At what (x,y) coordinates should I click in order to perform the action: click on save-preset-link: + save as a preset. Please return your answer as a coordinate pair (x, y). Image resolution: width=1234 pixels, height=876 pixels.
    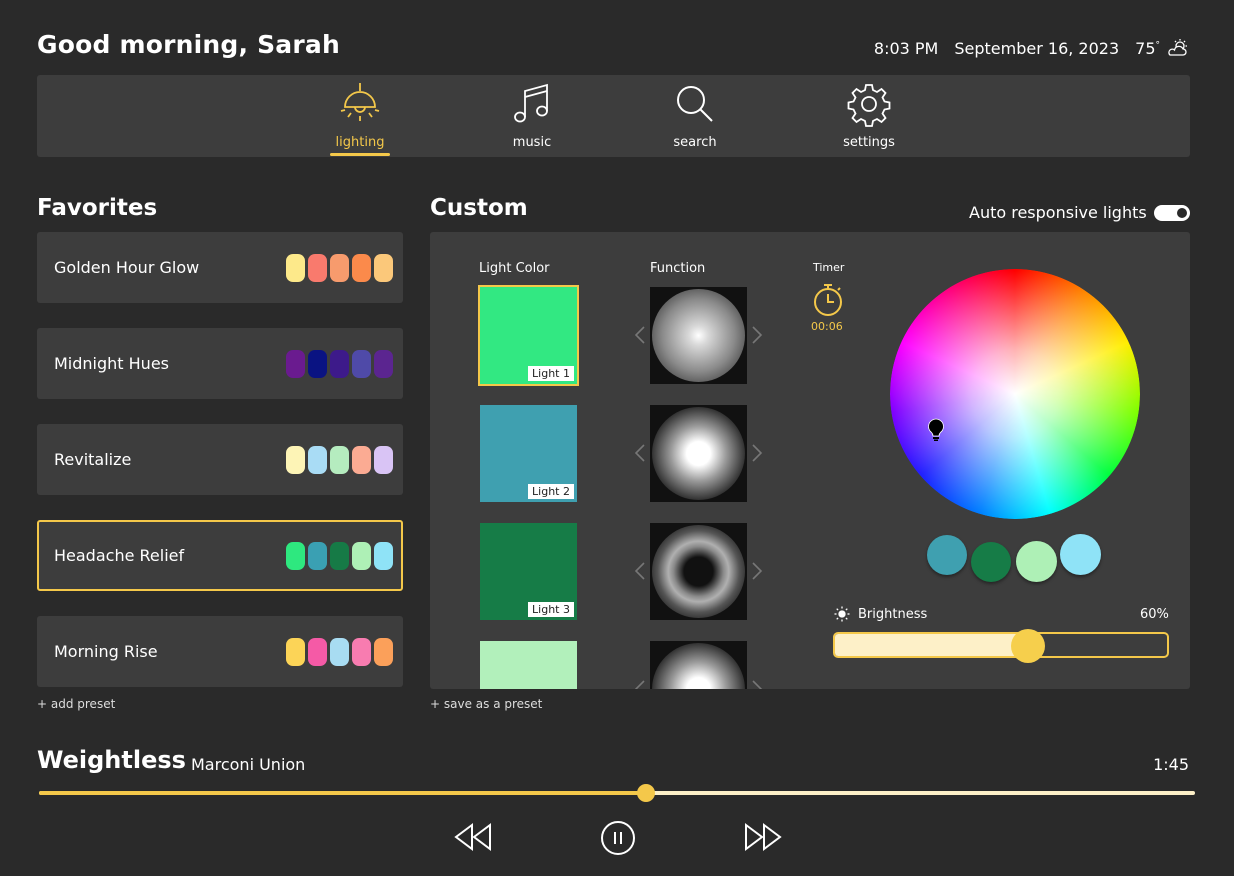
    Looking at the image, I should click on (486, 704).